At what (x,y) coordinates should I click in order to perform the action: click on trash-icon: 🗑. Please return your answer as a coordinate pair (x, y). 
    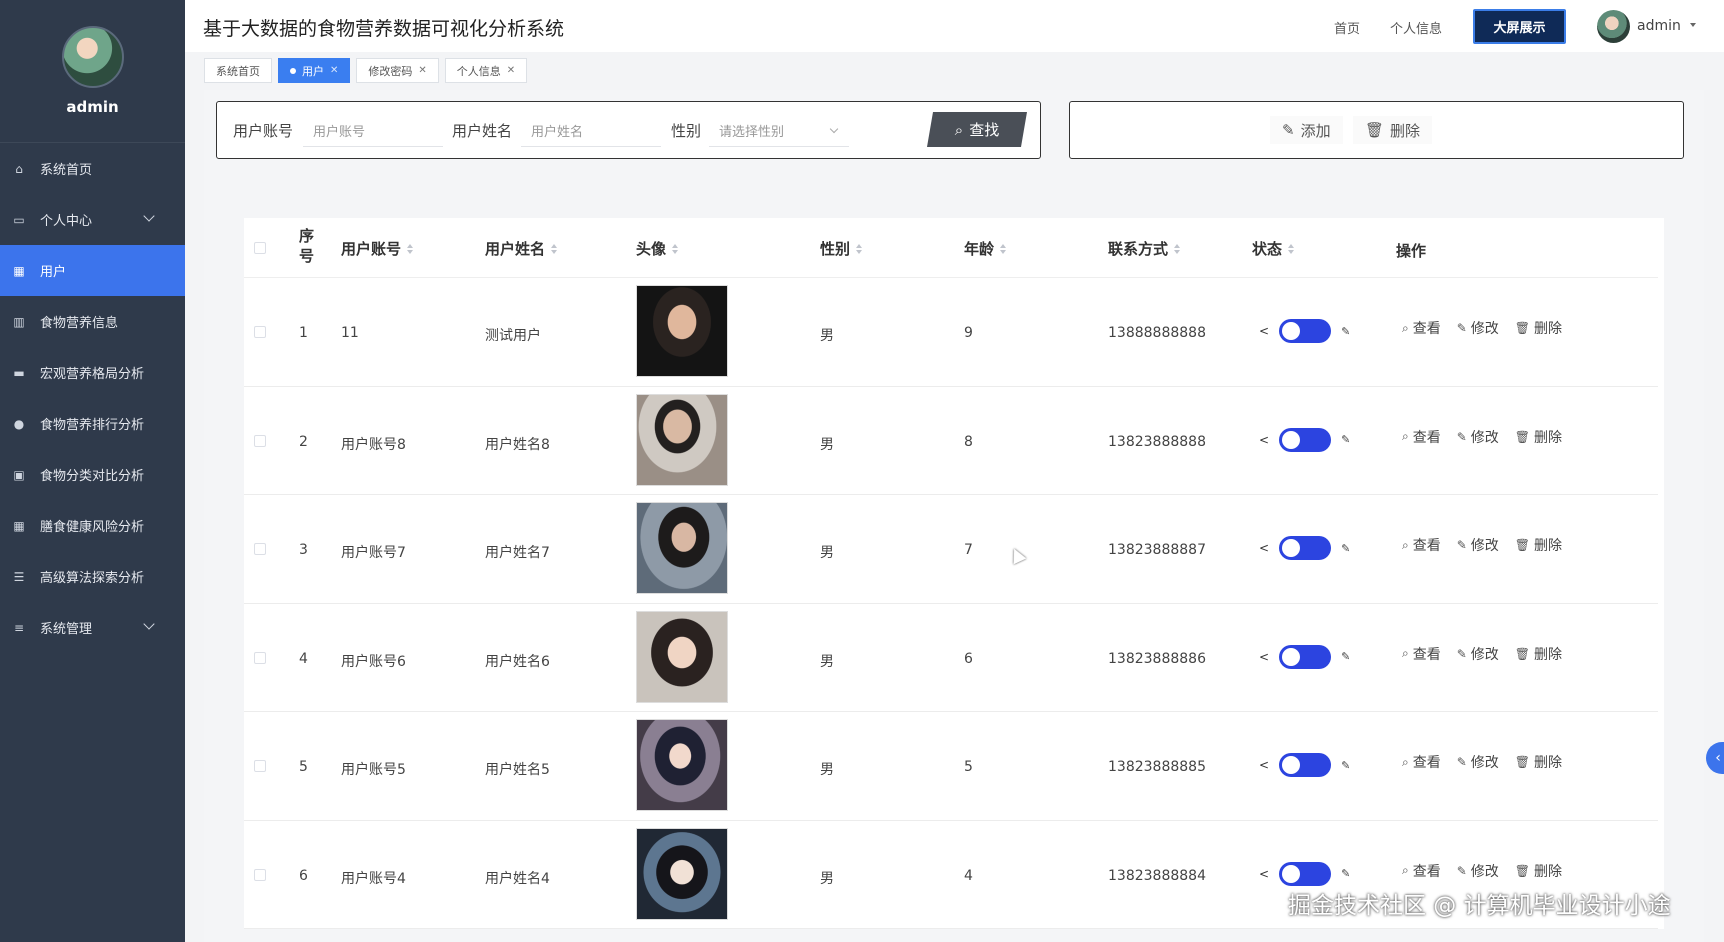
    Looking at the image, I should click on (1522, 762).